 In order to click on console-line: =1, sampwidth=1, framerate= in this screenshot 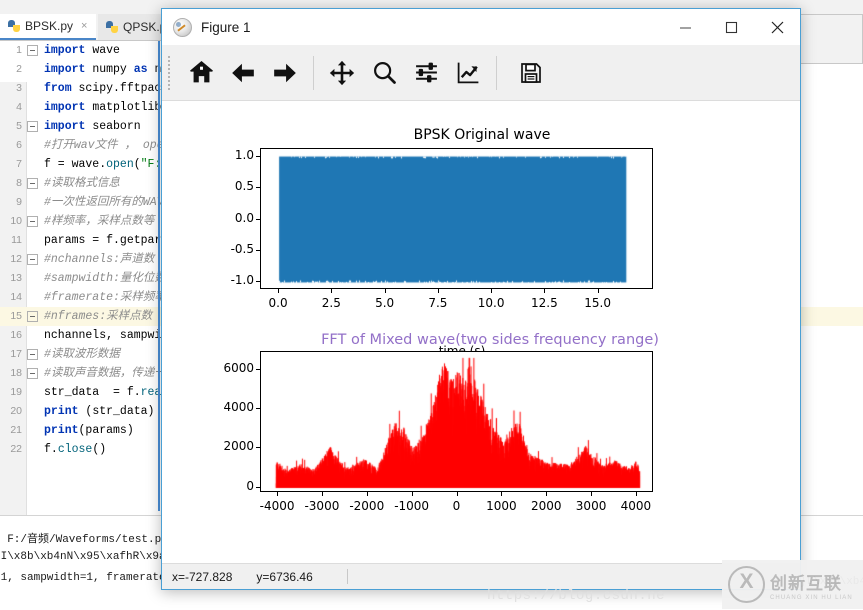, I will do `click(86, 578)`.